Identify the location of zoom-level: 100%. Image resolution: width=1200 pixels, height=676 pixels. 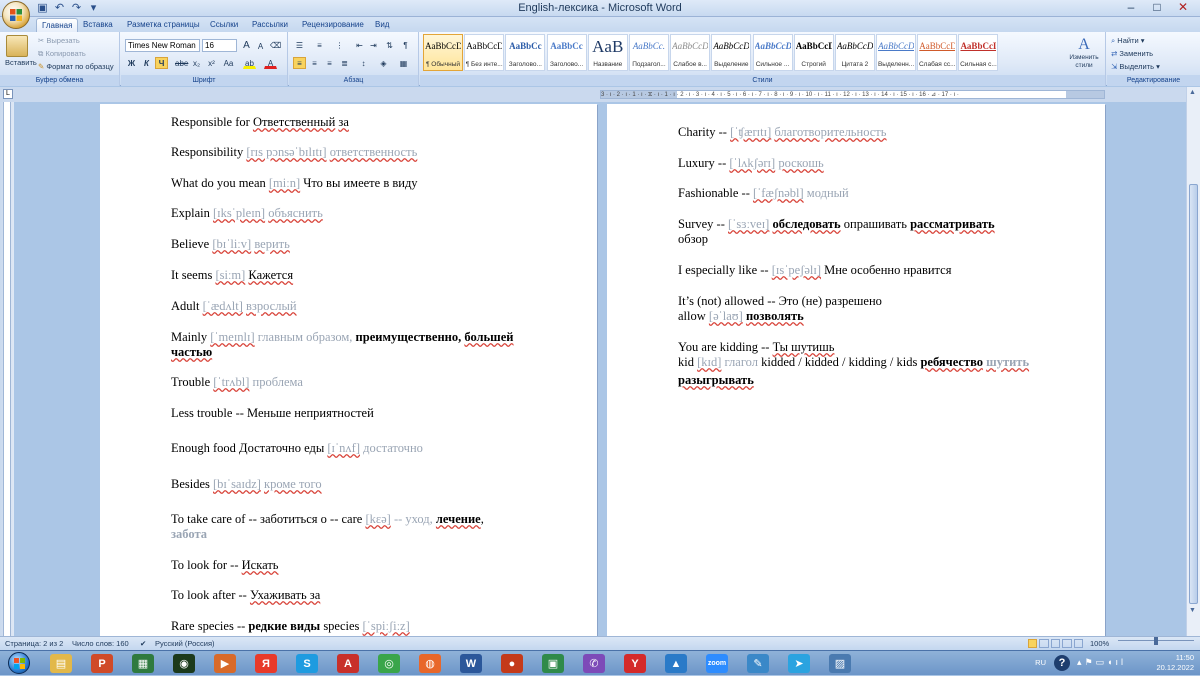
(1099, 643).